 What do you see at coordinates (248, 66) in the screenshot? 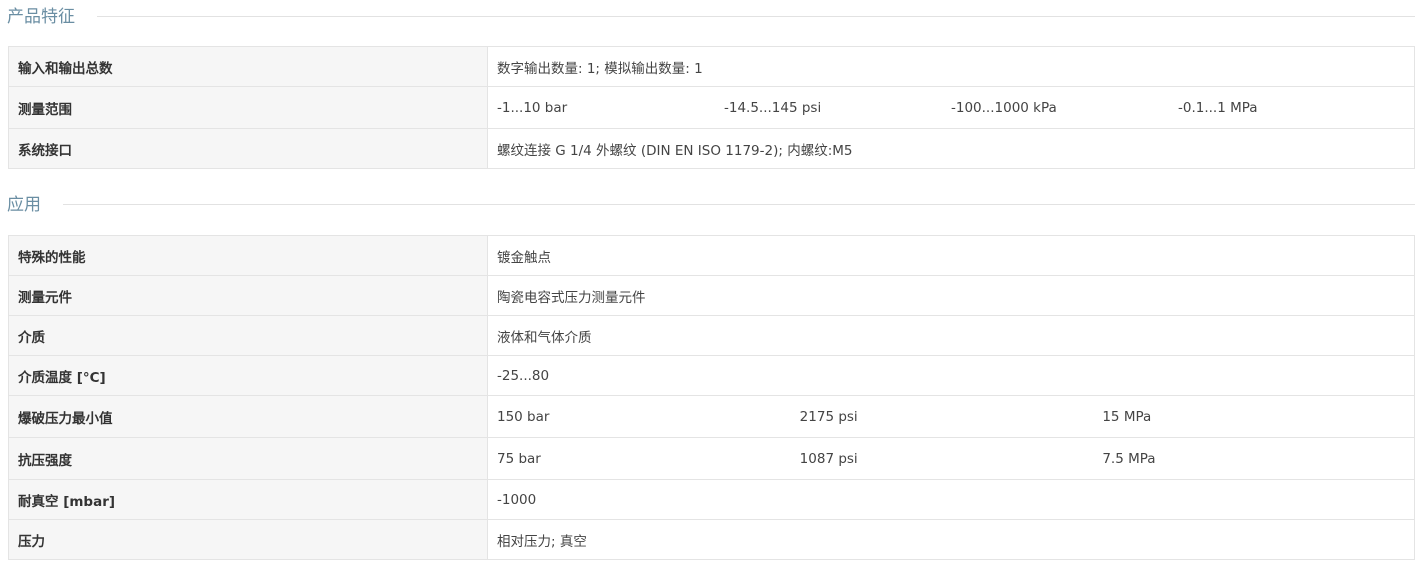
I see `row-label: 输入和输出总数` at bounding box center [248, 66].